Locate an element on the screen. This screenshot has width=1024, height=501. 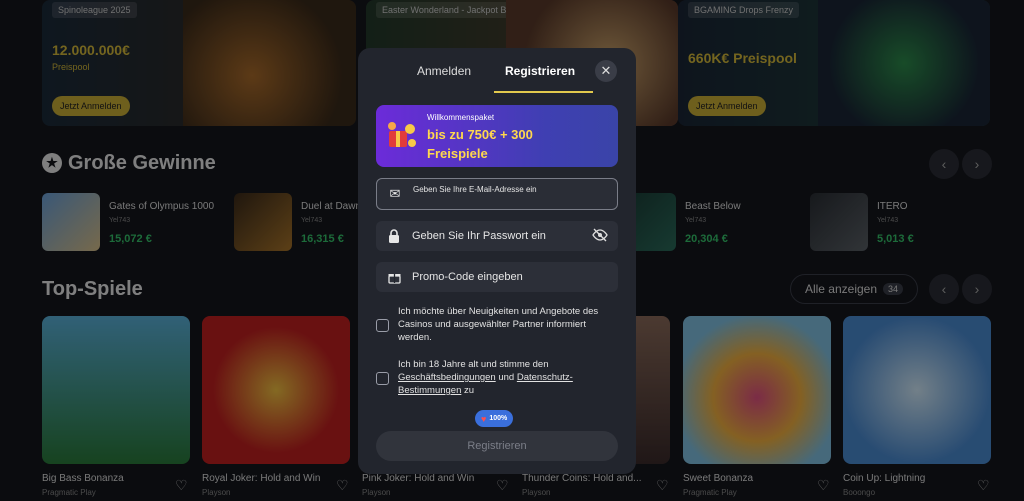
eye-off-icon is located at coordinates (600, 236).